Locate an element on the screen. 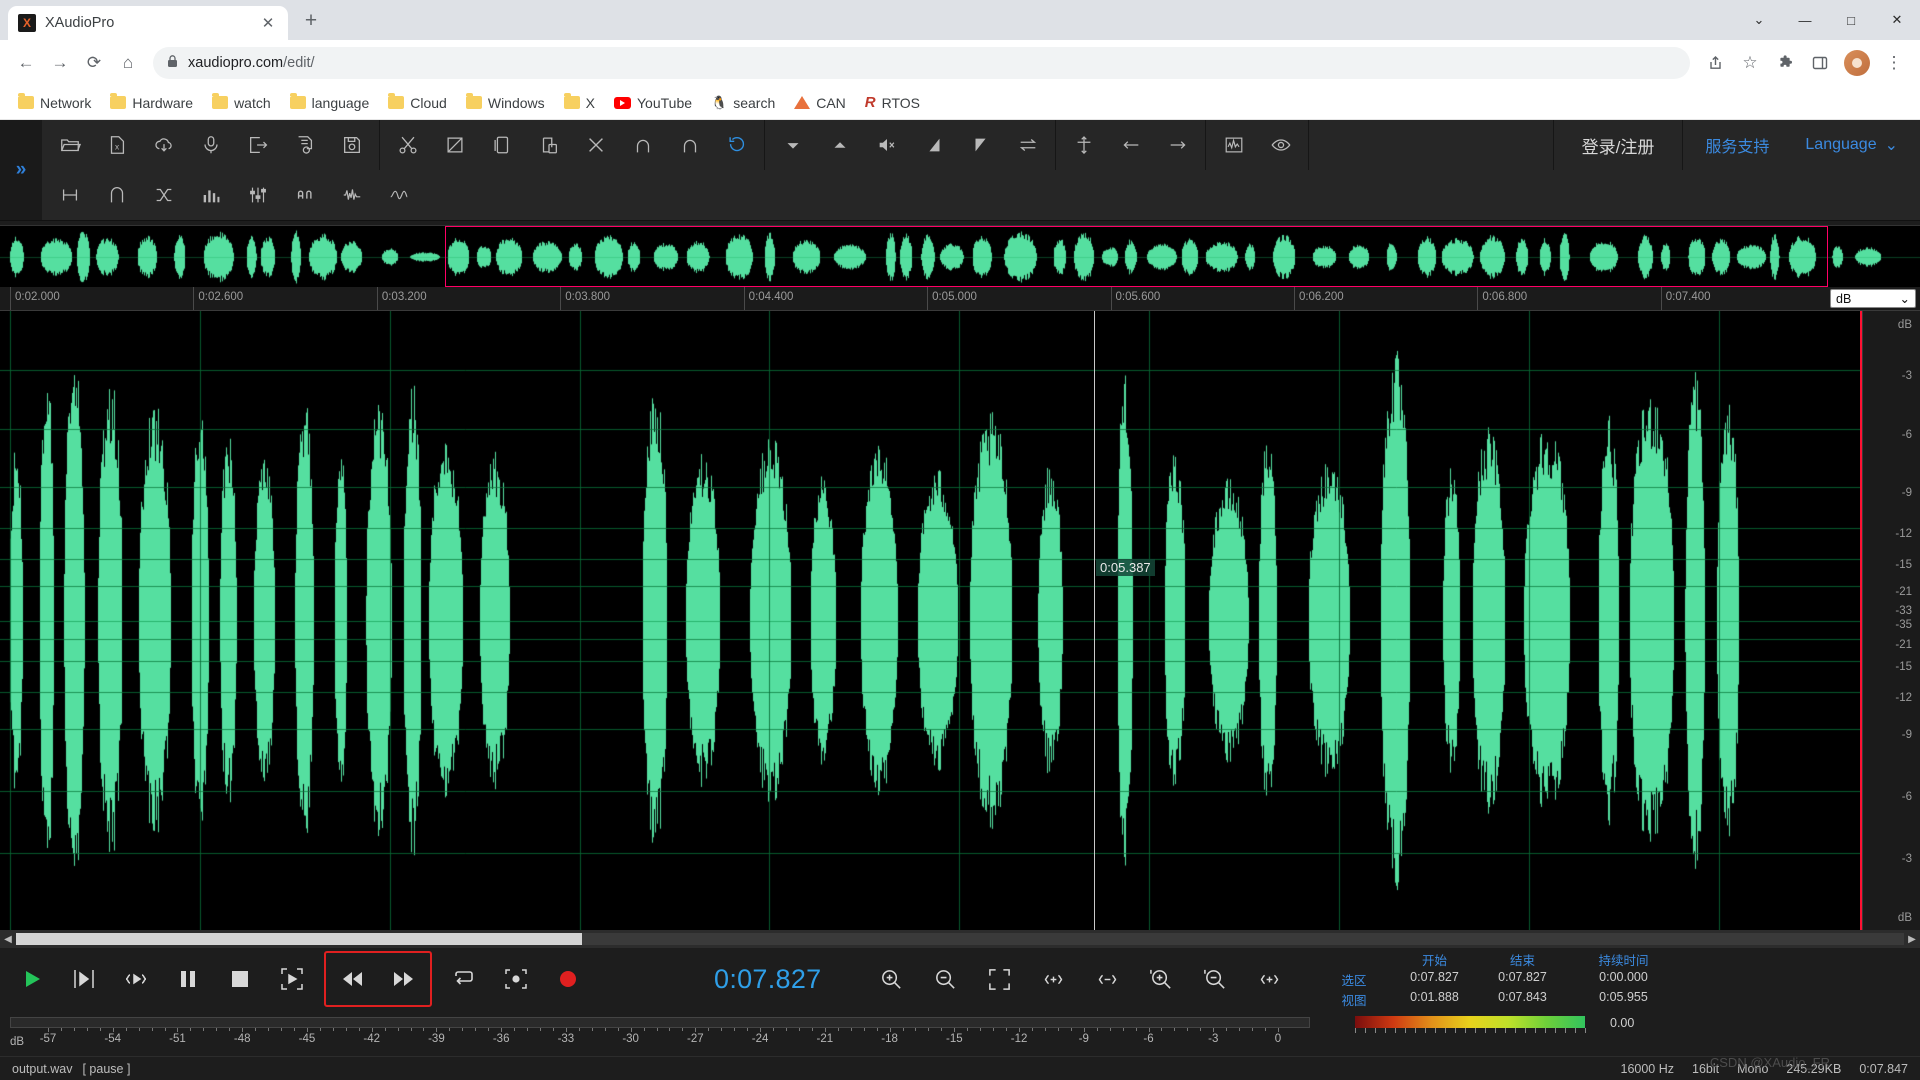 The image size is (1920, 1080). open-file-icon is located at coordinates (69, 145).